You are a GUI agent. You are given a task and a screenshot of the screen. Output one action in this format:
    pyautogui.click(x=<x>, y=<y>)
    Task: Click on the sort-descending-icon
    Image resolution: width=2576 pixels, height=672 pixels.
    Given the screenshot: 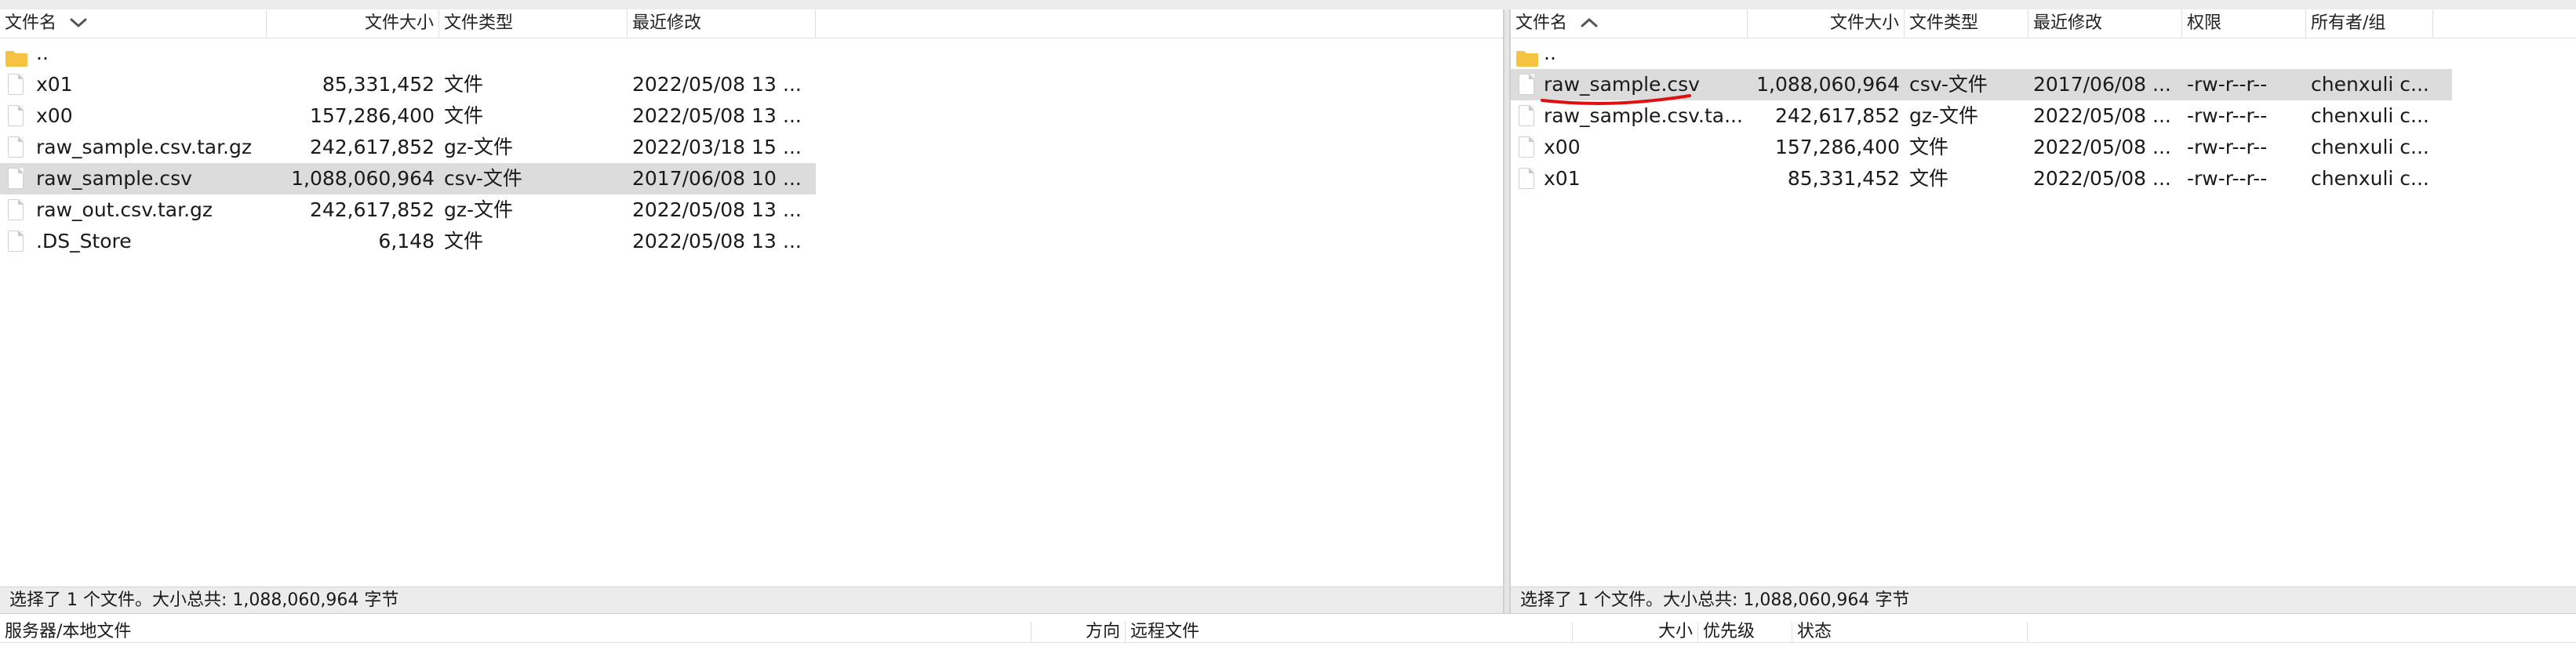 What is the action you would take?
    pyautogui.click(x=78, y=23)
    